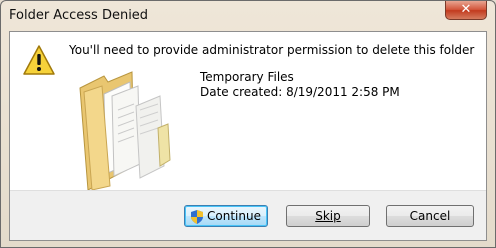 The width and height of the screenshot is (496, 248). I want to click on cancel-label: Cancel, so click(430, 216).